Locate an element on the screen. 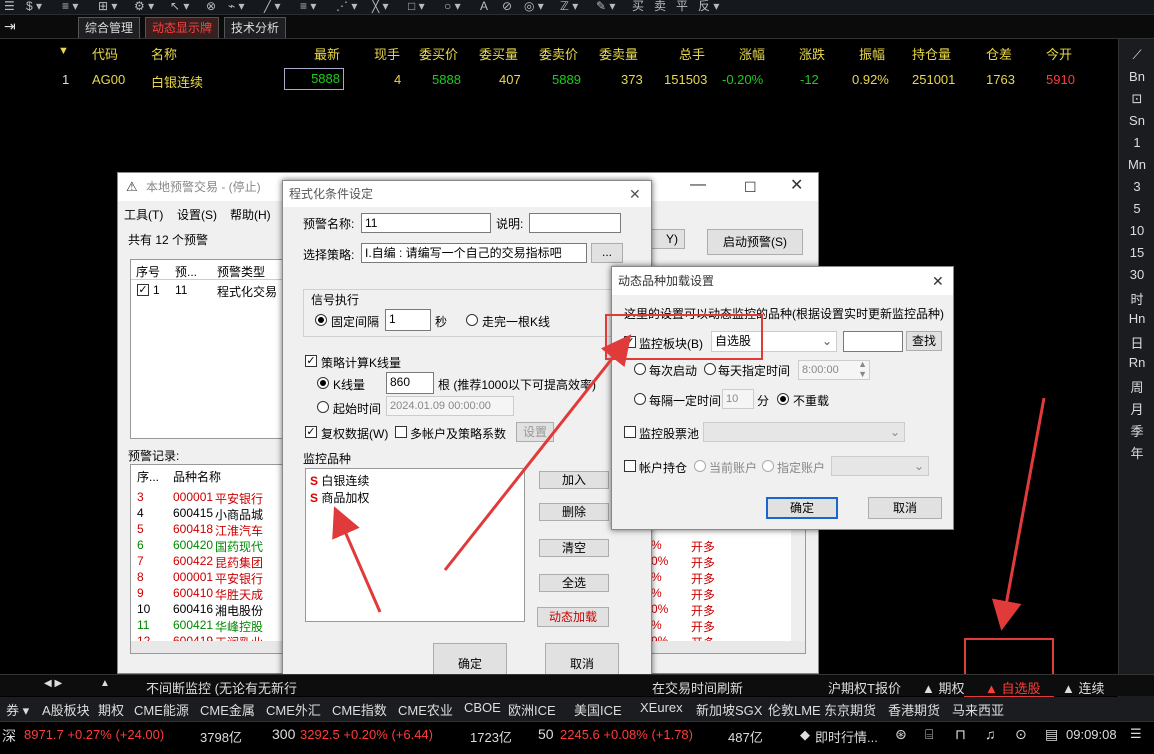 The image size is (1154, 754). market-tab: 伦敦LME is located at coordinates (794, 709).